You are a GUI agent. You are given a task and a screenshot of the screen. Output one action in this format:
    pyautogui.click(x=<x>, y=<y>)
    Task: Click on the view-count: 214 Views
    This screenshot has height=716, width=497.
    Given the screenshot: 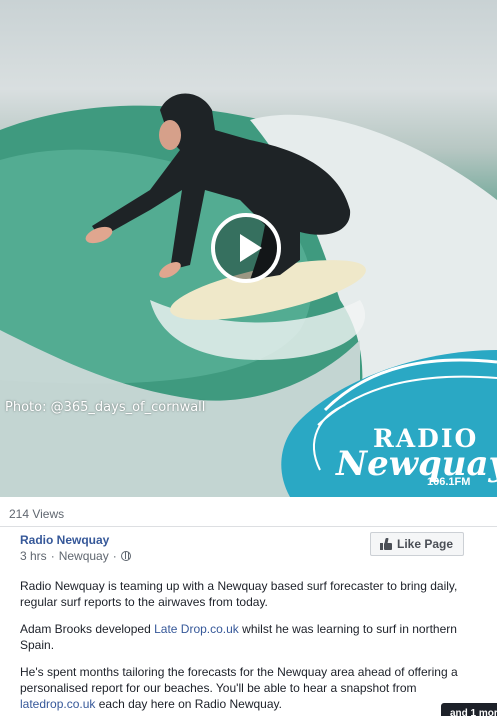 What is the action you would take?
    pyautogui.click(x=37, y=514)
    